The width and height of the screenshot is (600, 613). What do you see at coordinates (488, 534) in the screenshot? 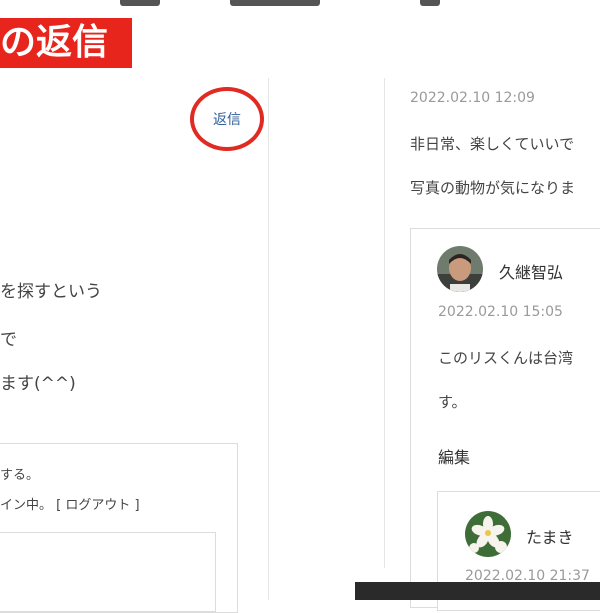
I see `flower-photo-icon` at bounding box center [488, 534].